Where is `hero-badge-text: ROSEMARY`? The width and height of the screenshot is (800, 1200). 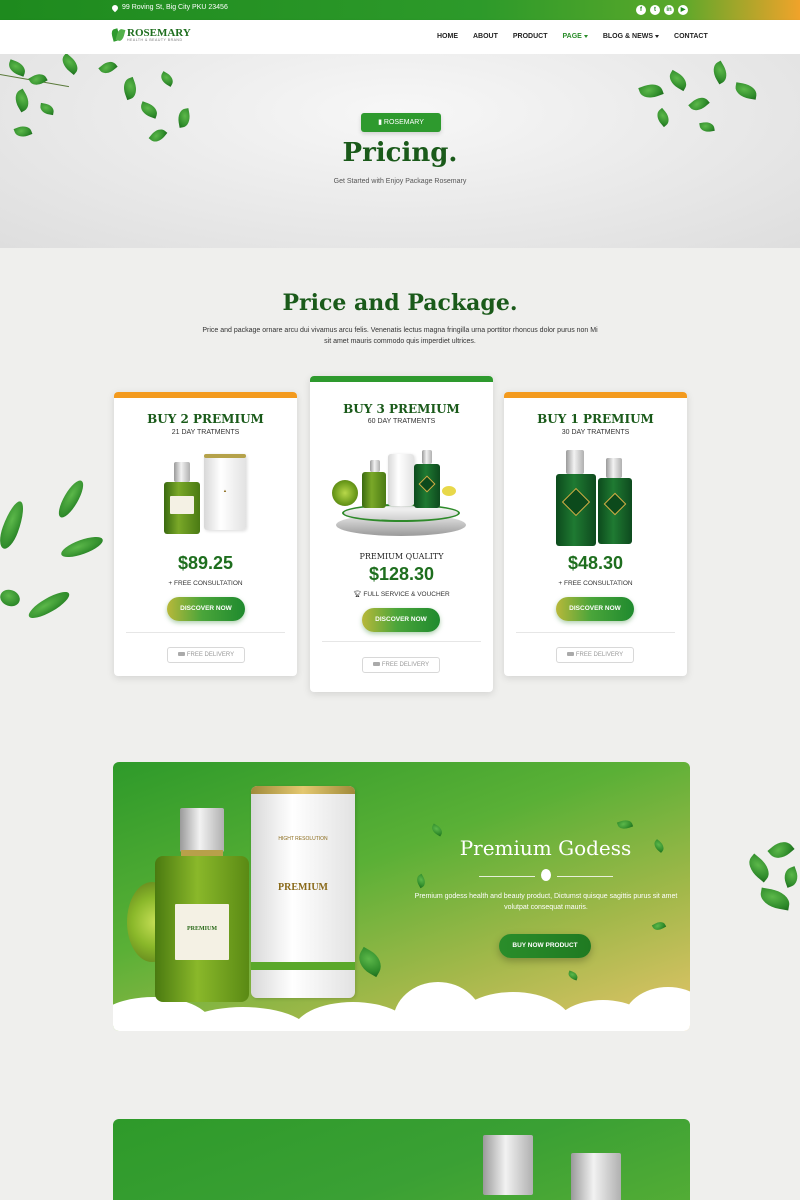 hero-badge-text: ROSEMARY is located at coordinates (403, 122).